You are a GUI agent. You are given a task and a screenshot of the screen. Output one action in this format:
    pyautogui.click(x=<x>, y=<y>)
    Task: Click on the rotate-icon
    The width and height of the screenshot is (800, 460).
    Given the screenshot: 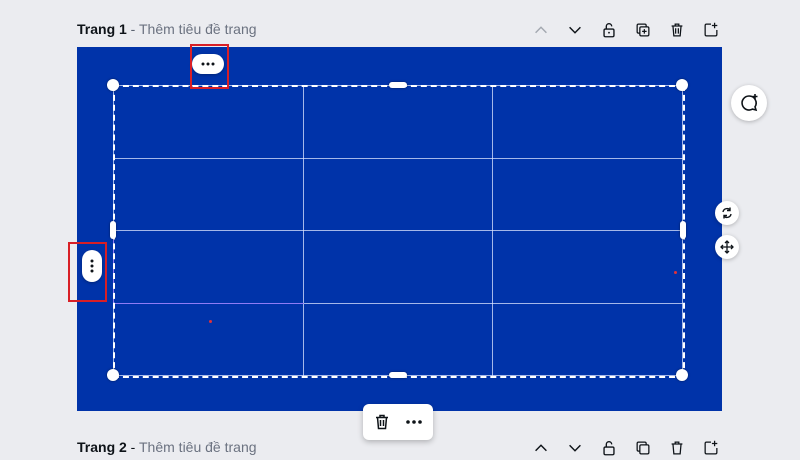 What is the action you would take?
    pyautogui.click(x=727, y=213)
    